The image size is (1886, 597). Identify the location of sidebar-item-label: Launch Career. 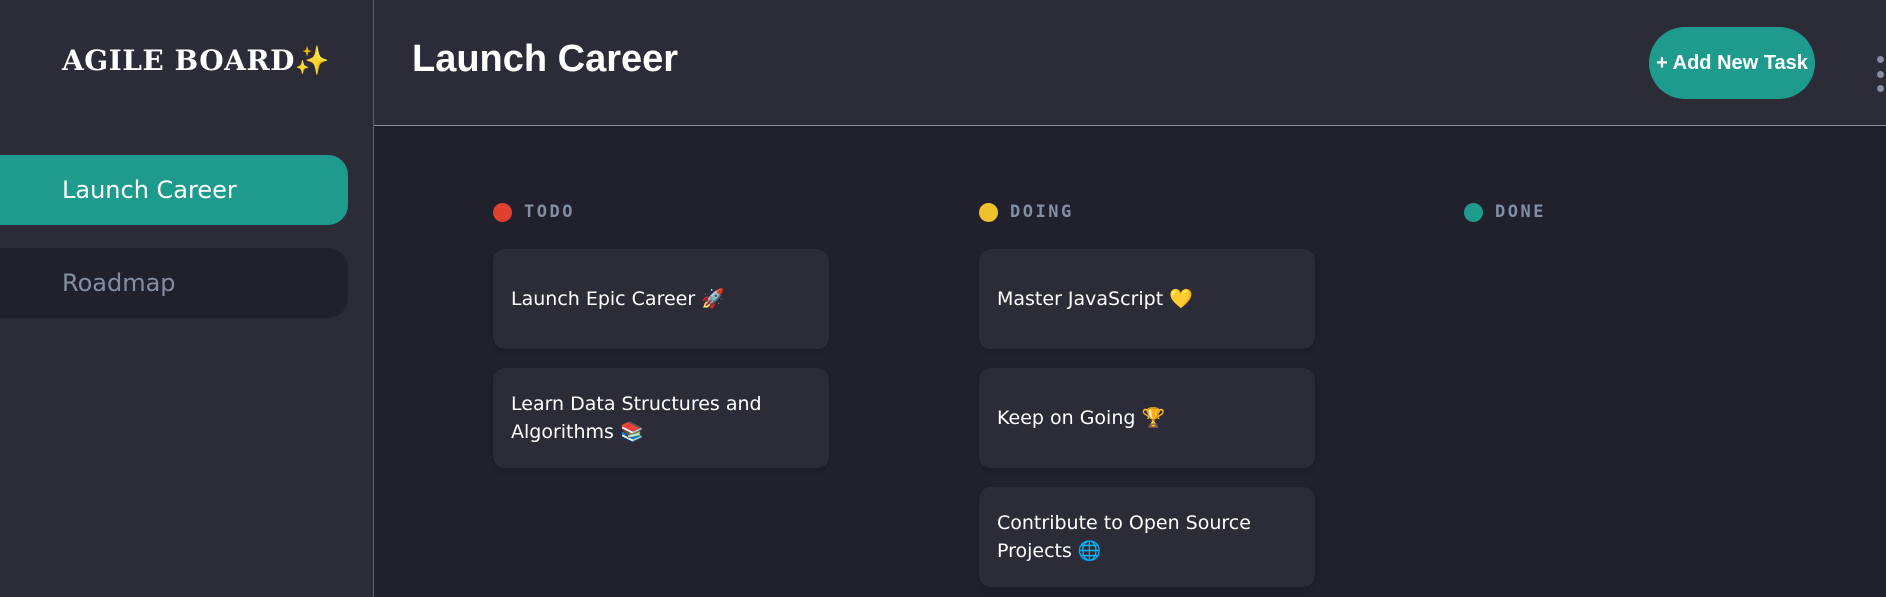
(149, 190).